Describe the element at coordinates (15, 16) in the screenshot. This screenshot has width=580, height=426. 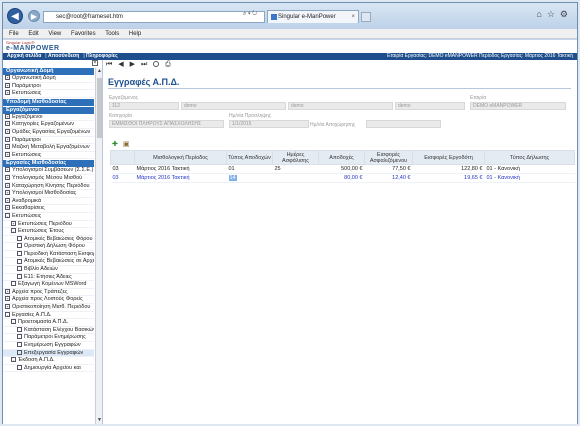
I see `back-button: ◀` at that location.